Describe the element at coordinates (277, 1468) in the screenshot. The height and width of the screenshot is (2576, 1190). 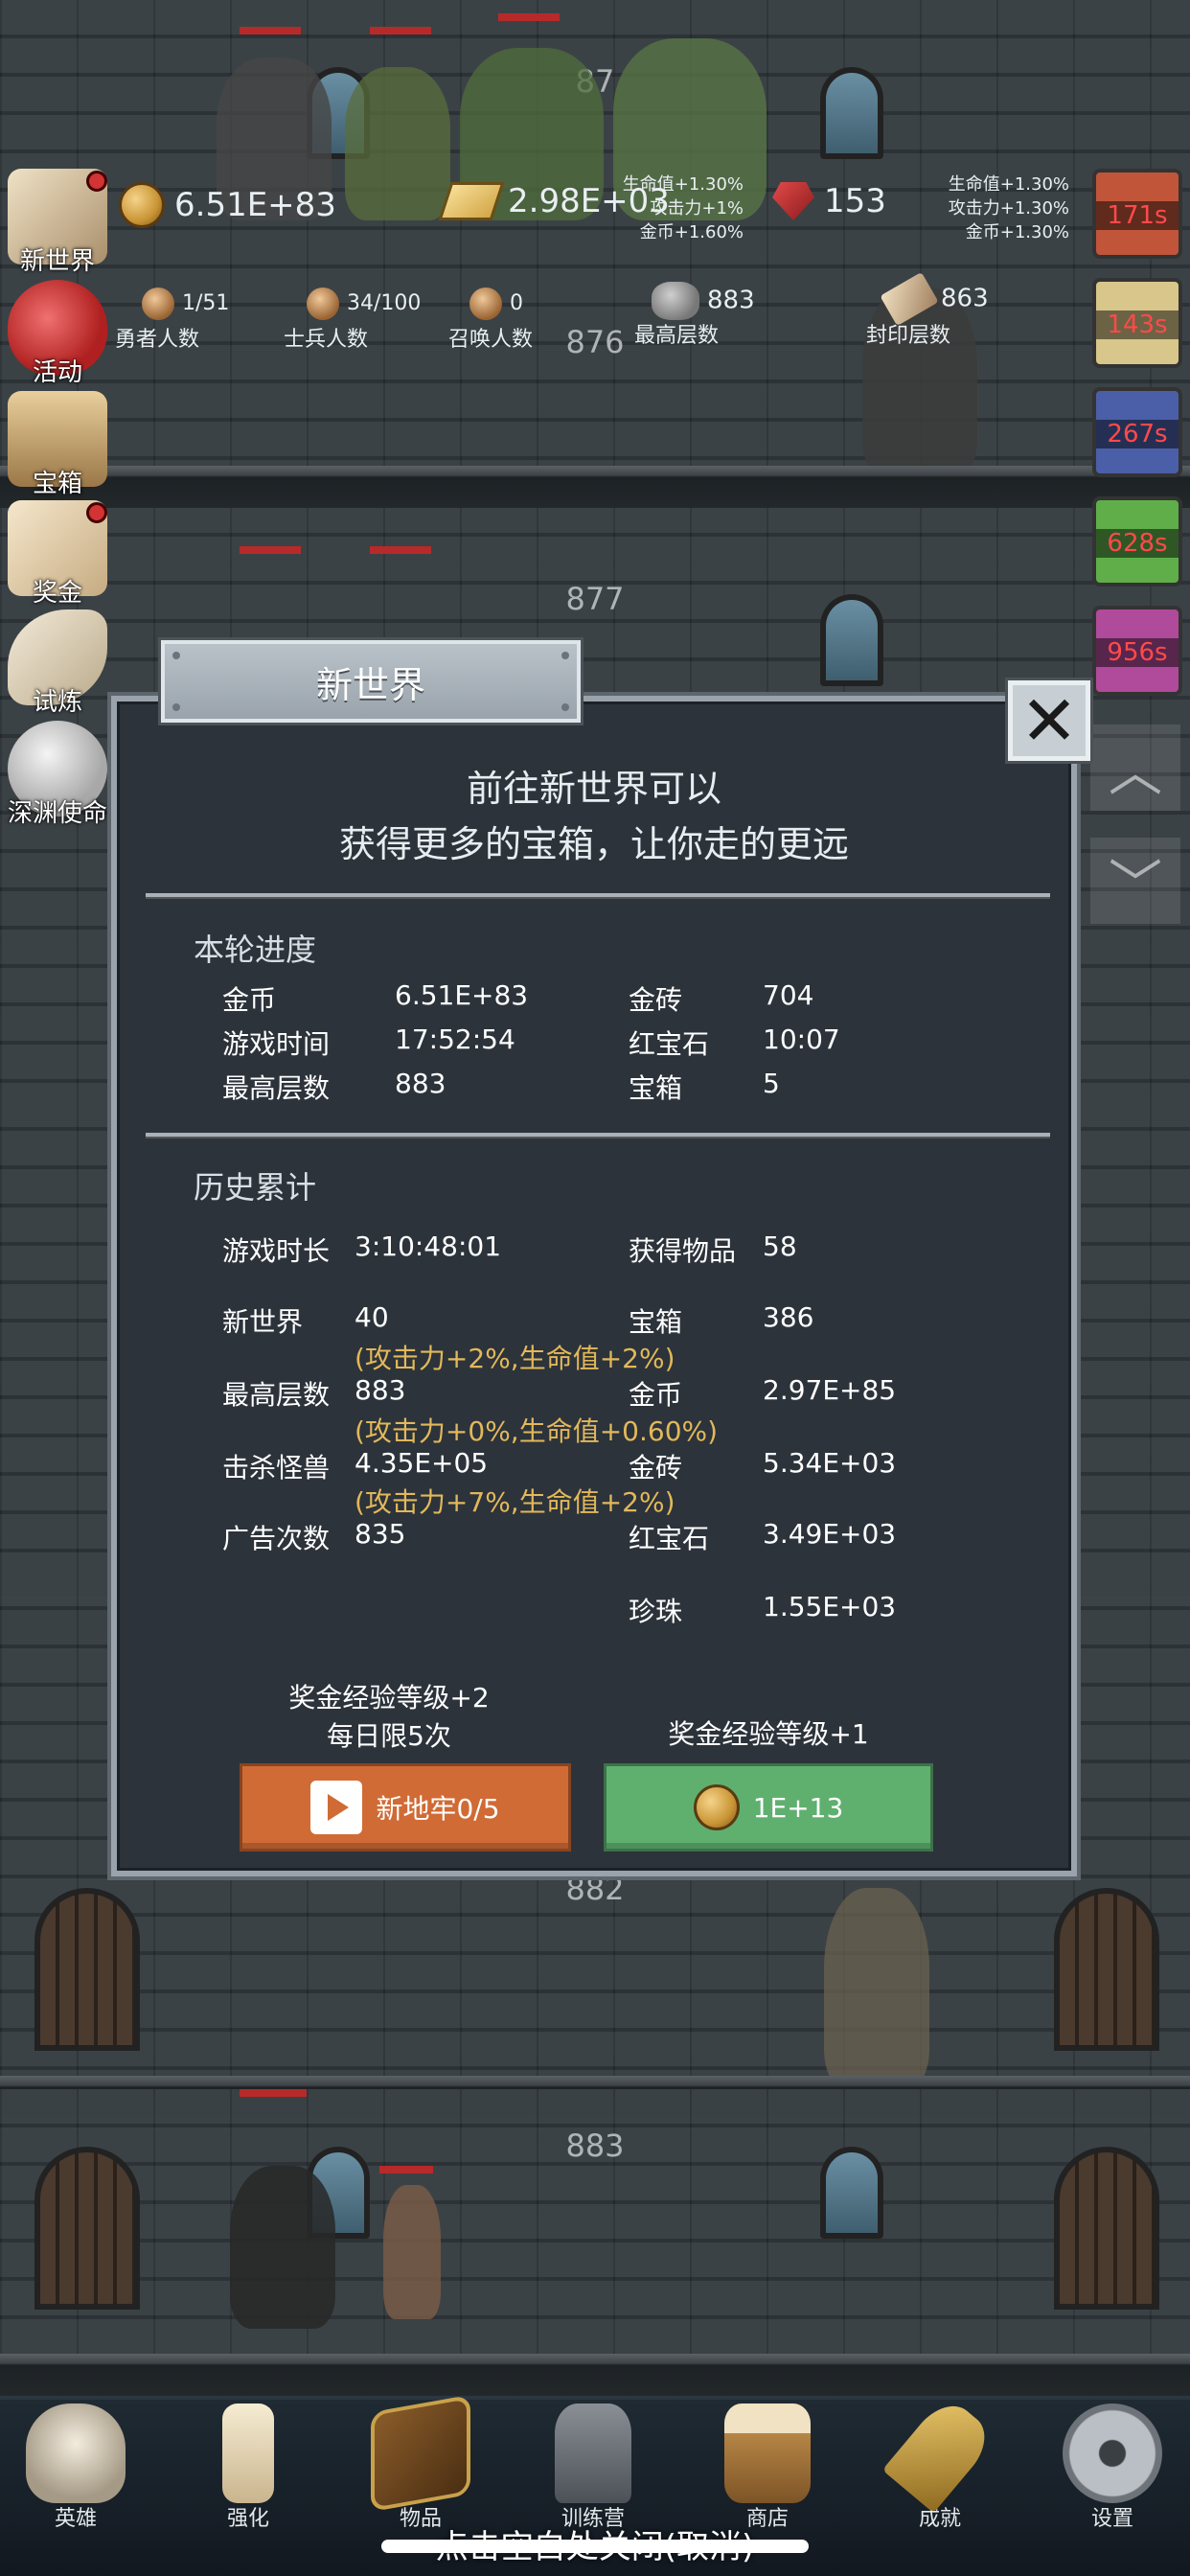
I see `stat-label: 击杀怪兽` at that location.